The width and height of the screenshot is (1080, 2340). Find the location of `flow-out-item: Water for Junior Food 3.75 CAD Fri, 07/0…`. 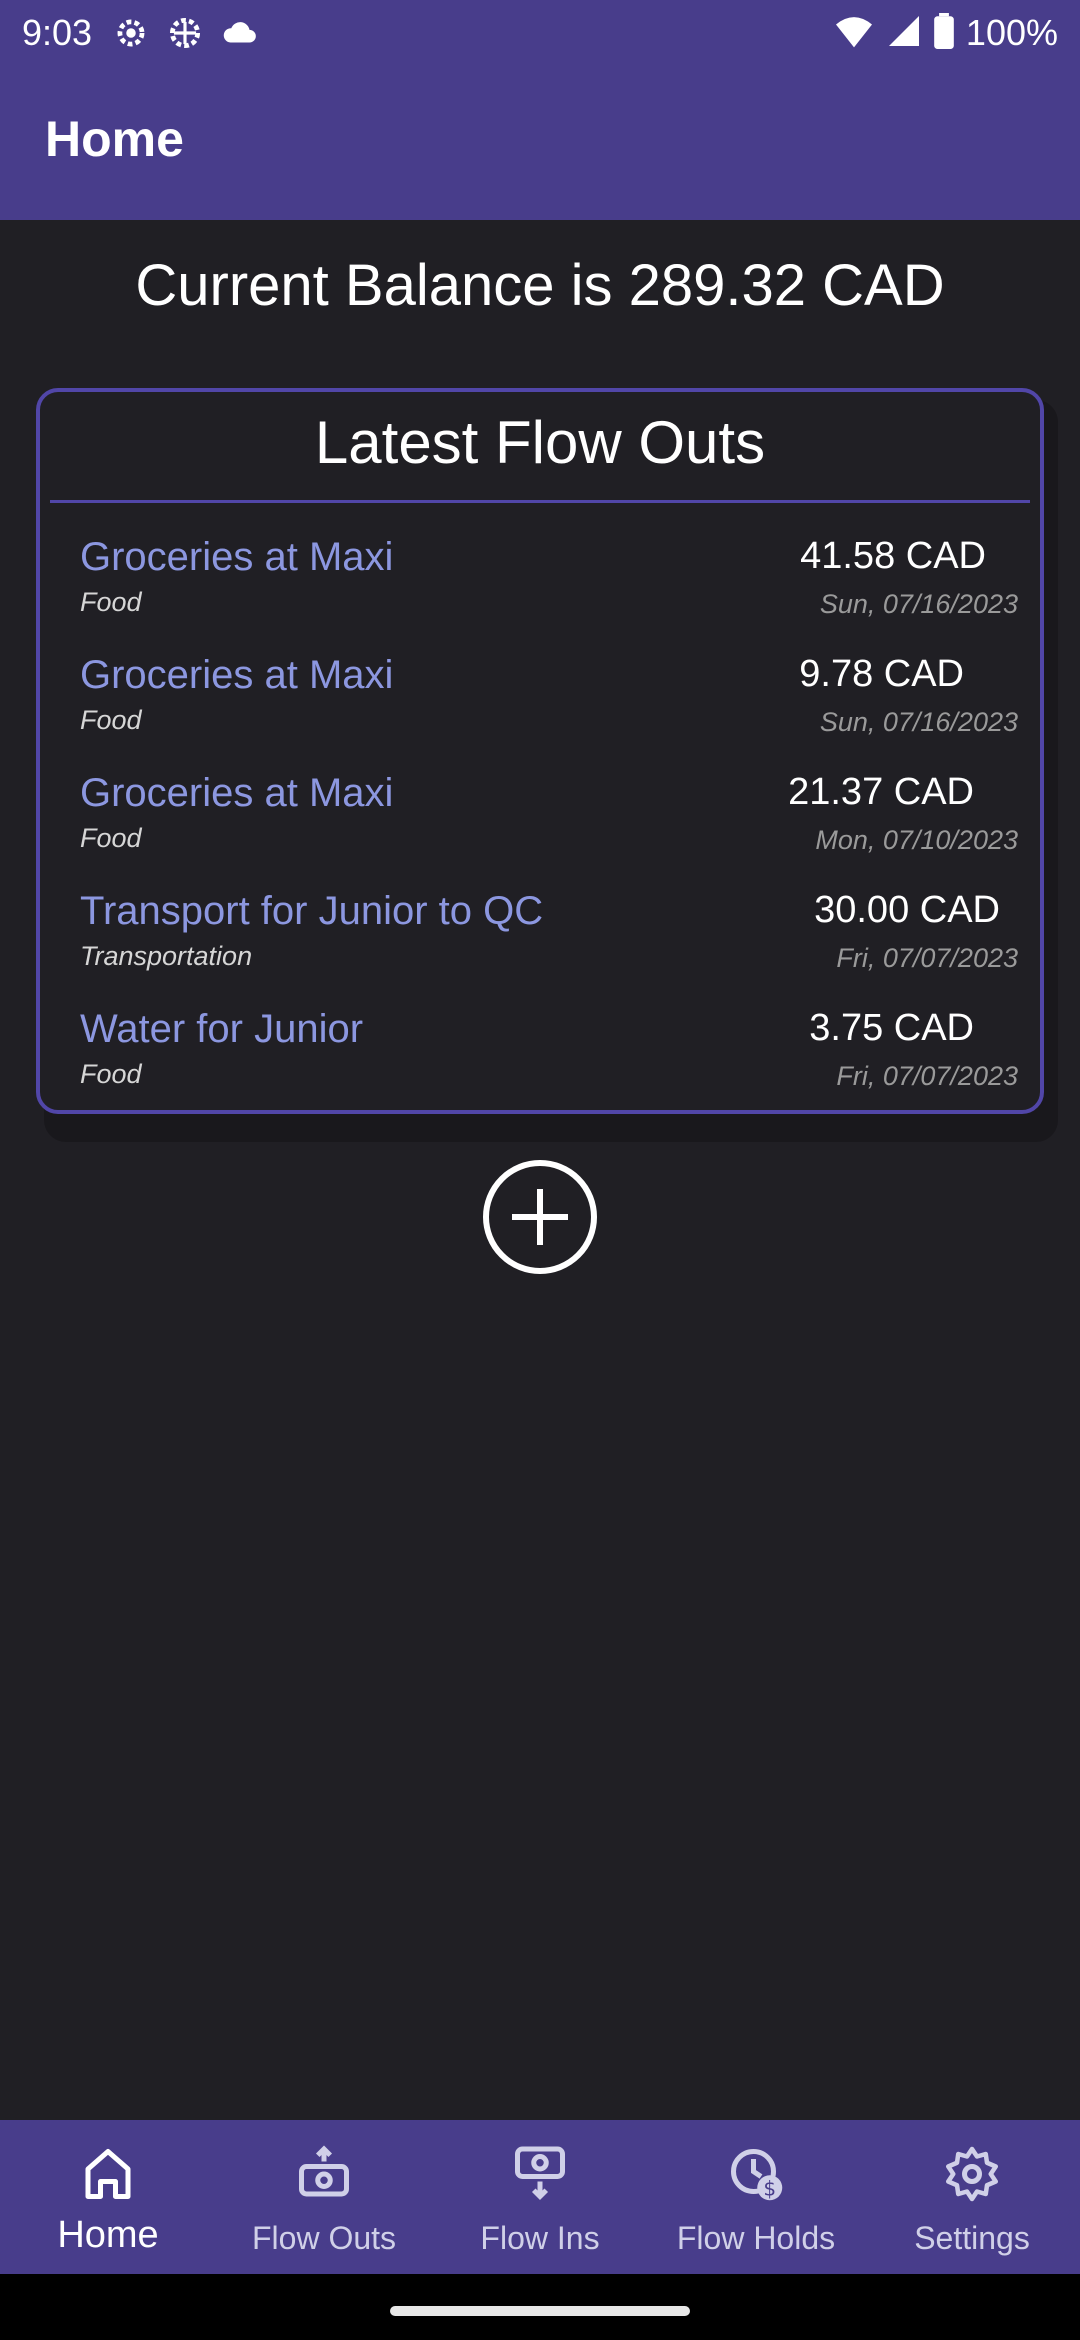

flow-out-item: Water for Junior Food 3.75 CAD Fri, 07/0… is located at coordinates (540, 1066).